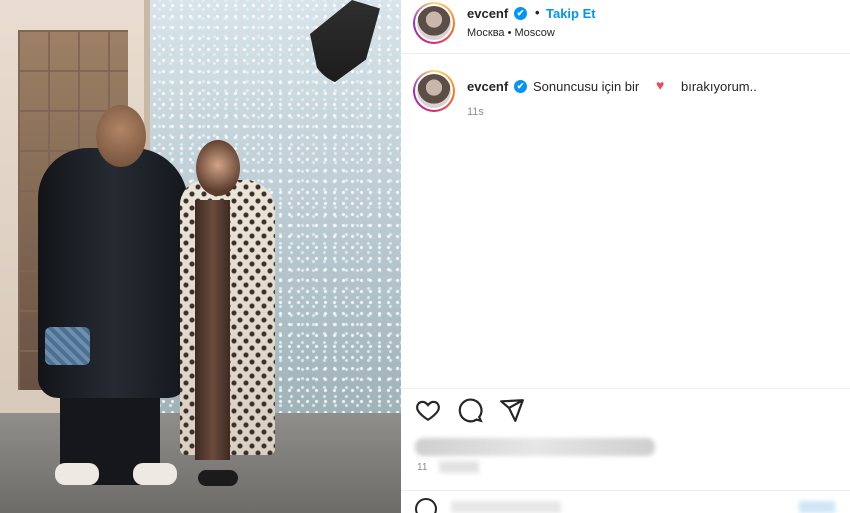 The image size is (850, 513). Describe the element at coordinates (817, 507) in the screenshot. I see `post-comment-button` at that location.